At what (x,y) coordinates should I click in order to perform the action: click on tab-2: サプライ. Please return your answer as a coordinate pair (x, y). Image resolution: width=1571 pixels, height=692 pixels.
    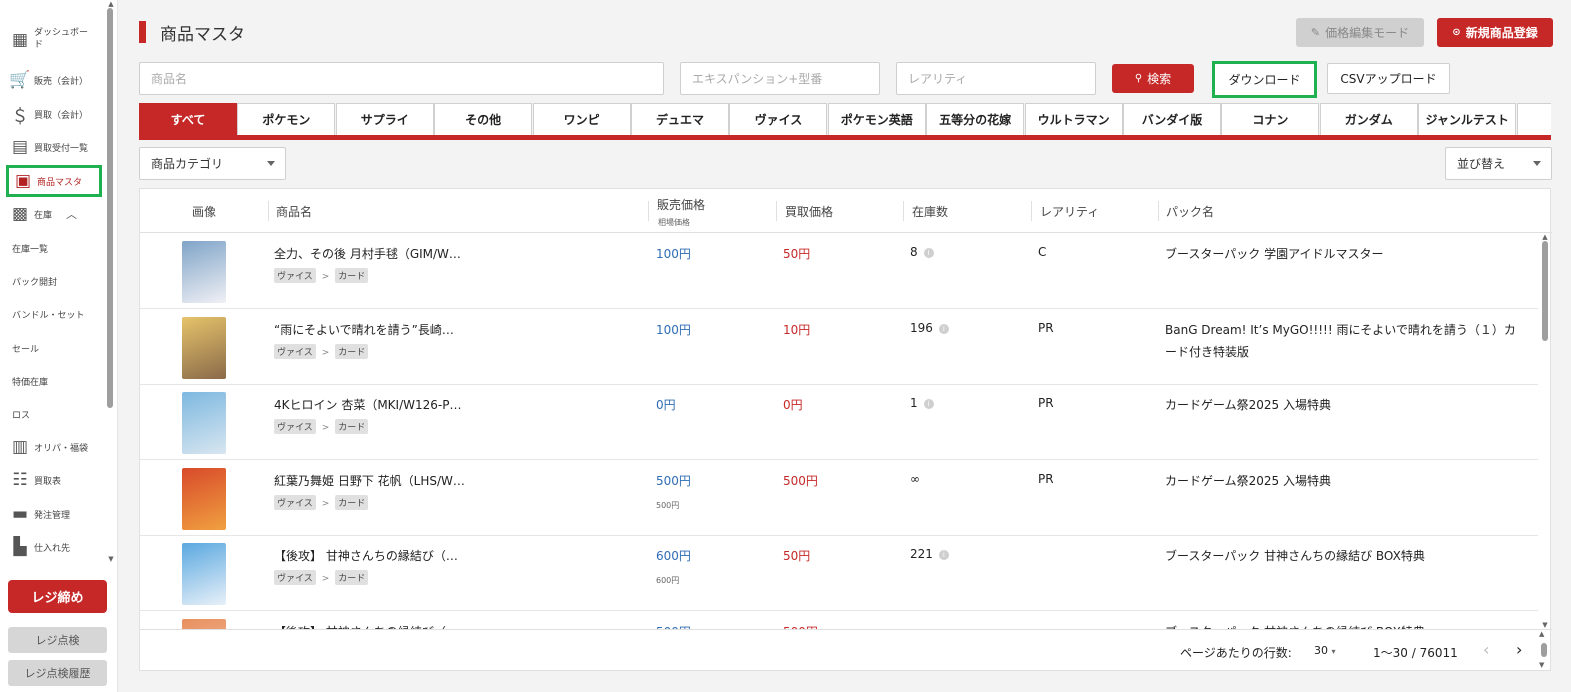
    Looking at the image, I should click on (384, 119).